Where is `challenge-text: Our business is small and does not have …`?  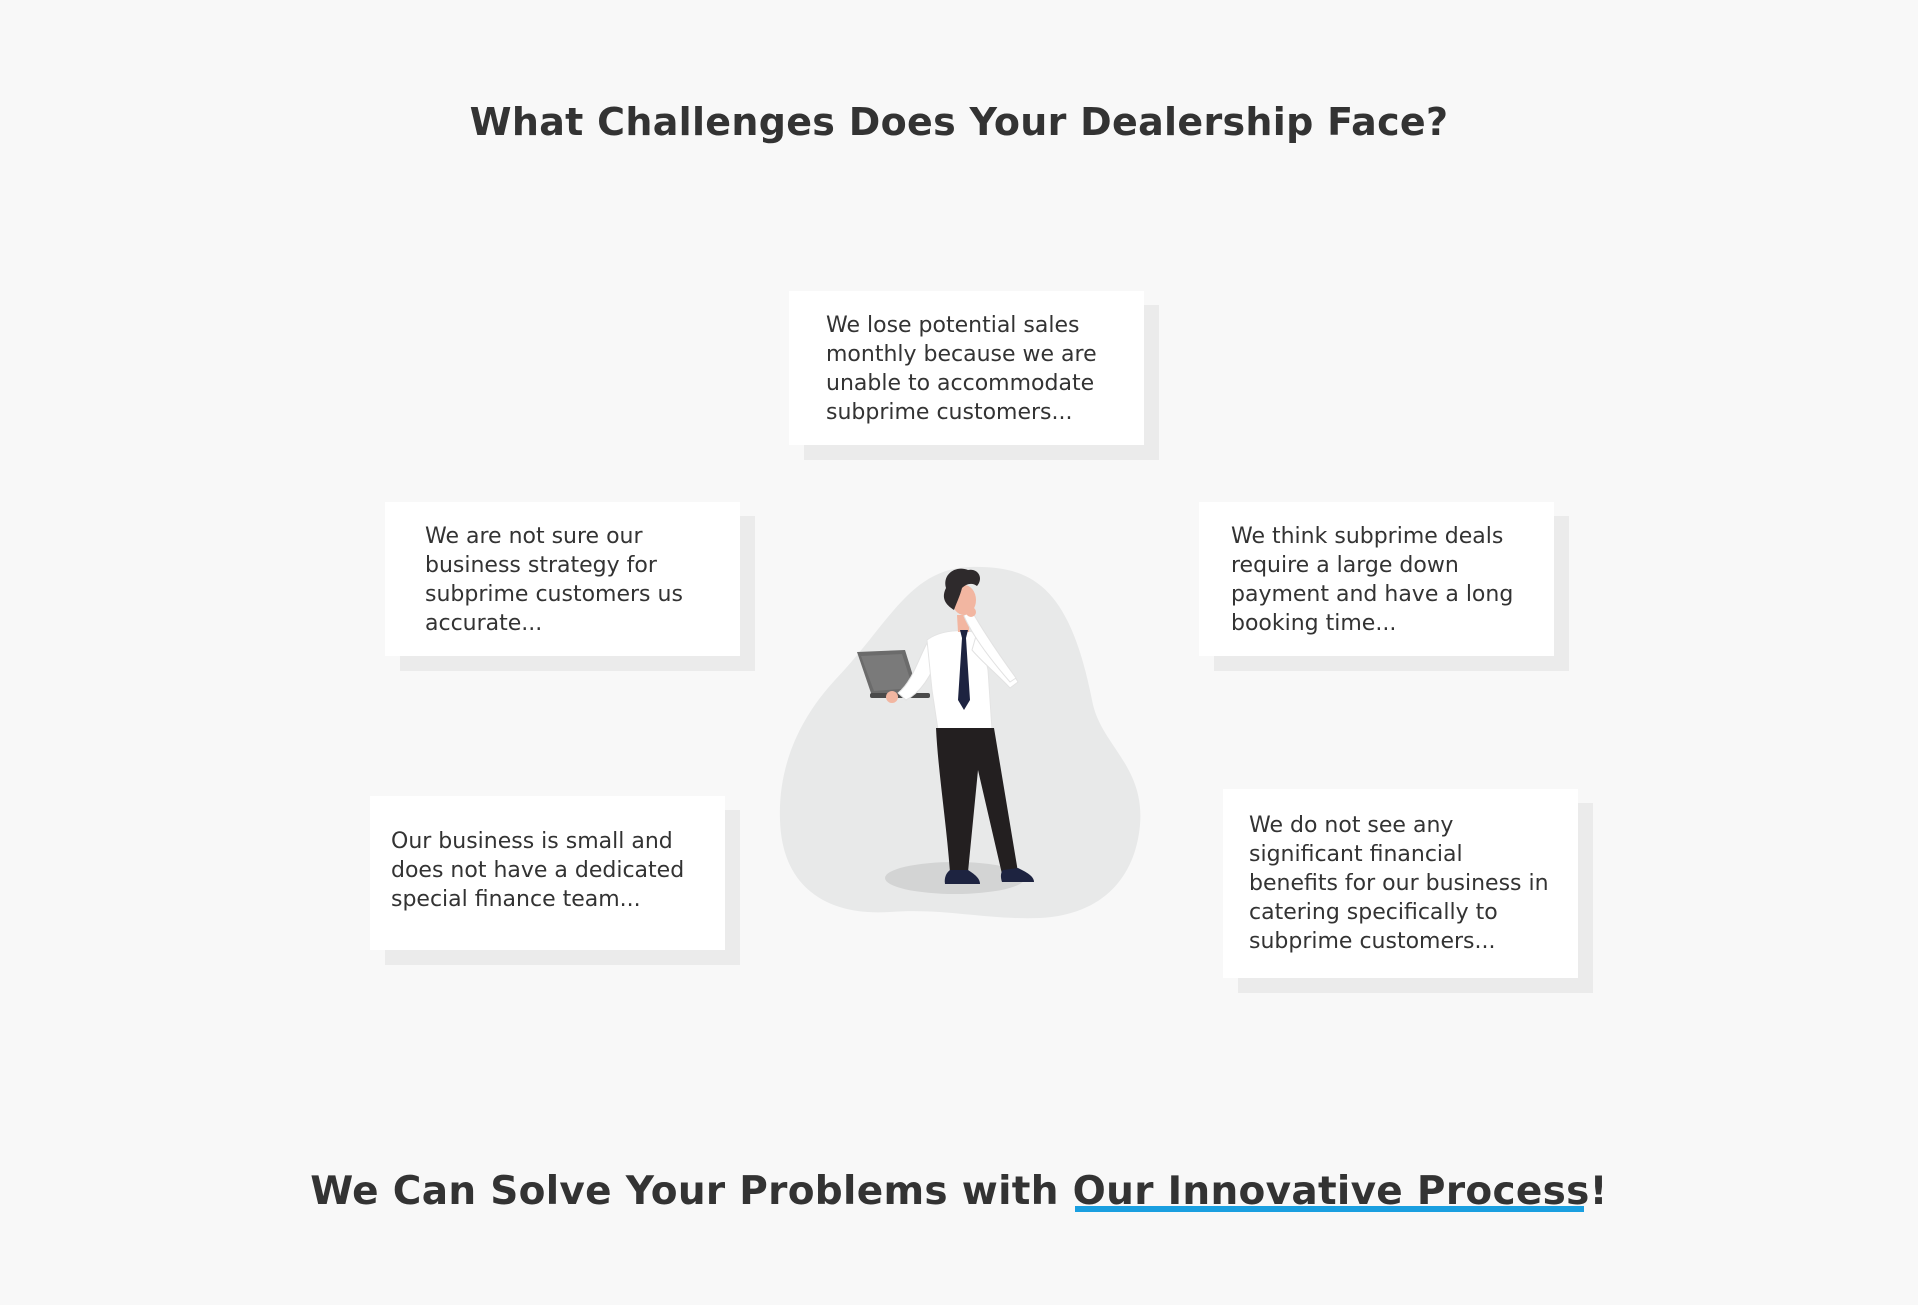
challenge-text: Our business is small and does not have … is located at coordinates (538, 870).